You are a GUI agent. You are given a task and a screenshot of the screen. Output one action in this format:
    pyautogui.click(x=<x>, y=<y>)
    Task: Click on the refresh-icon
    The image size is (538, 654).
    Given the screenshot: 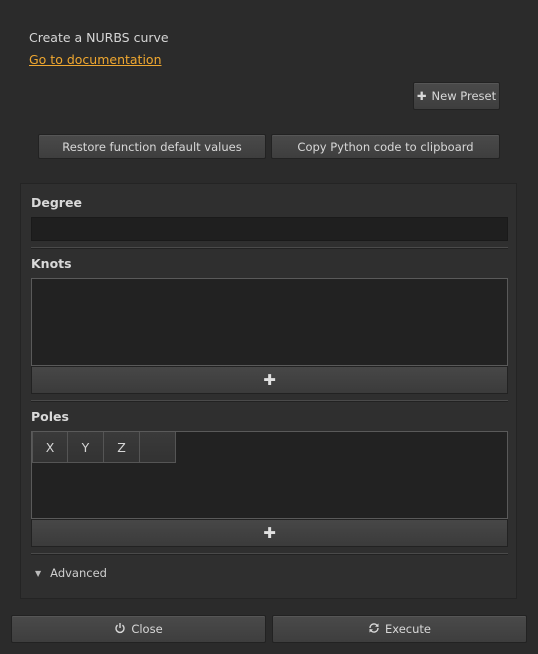 What is the action you would take?
    pyautogui.click(x=374, y=629)
    